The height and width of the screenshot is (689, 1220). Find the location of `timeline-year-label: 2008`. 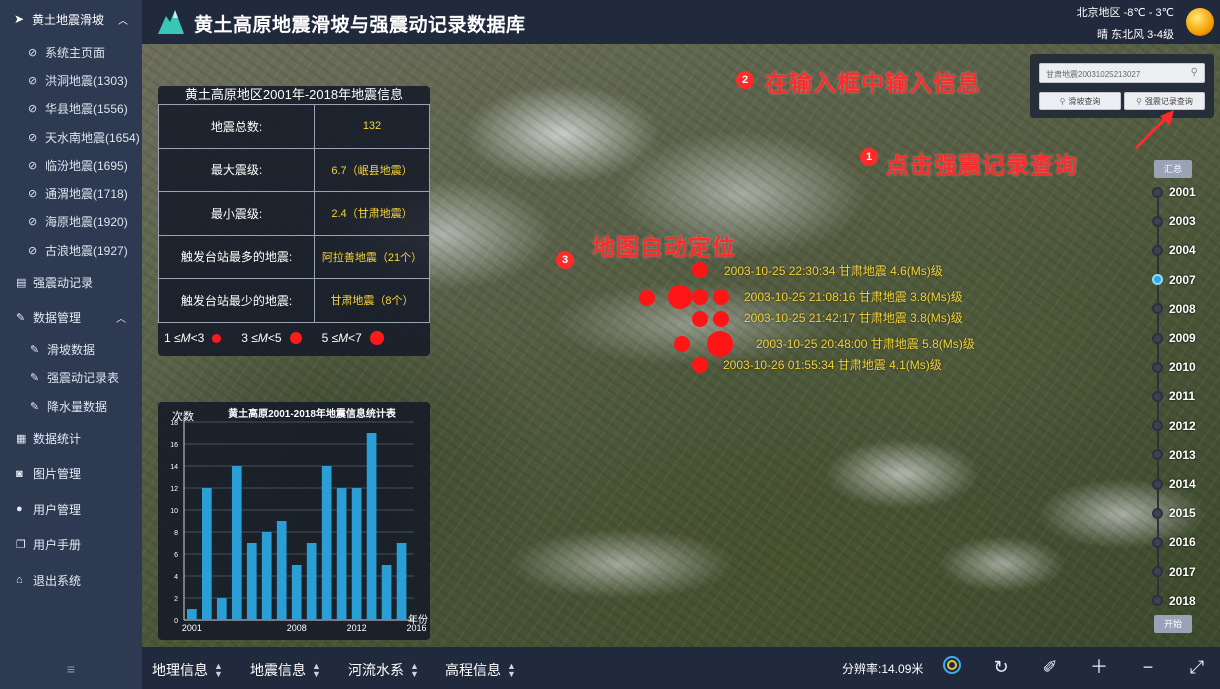

timeline-year-label: 2008 is located at coordinates (1182, 308).